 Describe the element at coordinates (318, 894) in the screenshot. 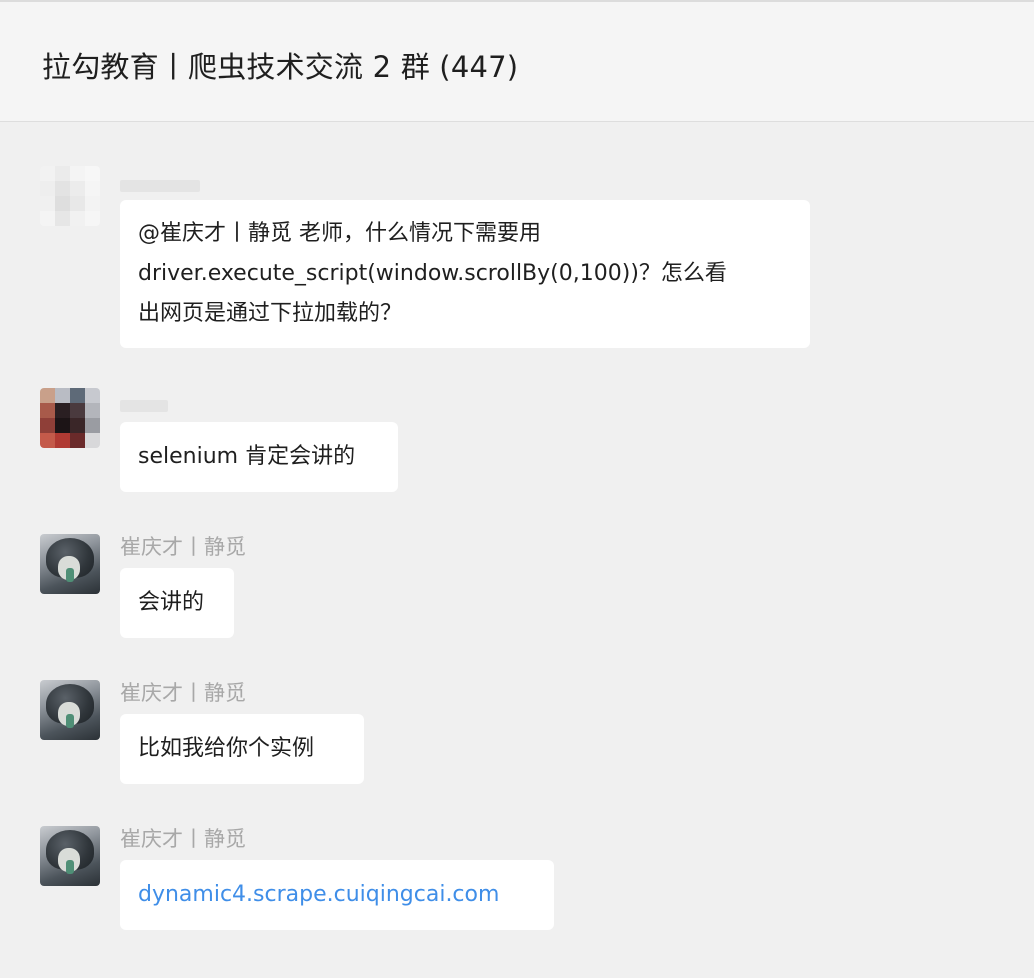

I see `message-link: dynamic4.scrape.cuiqingcai.com` at that location.